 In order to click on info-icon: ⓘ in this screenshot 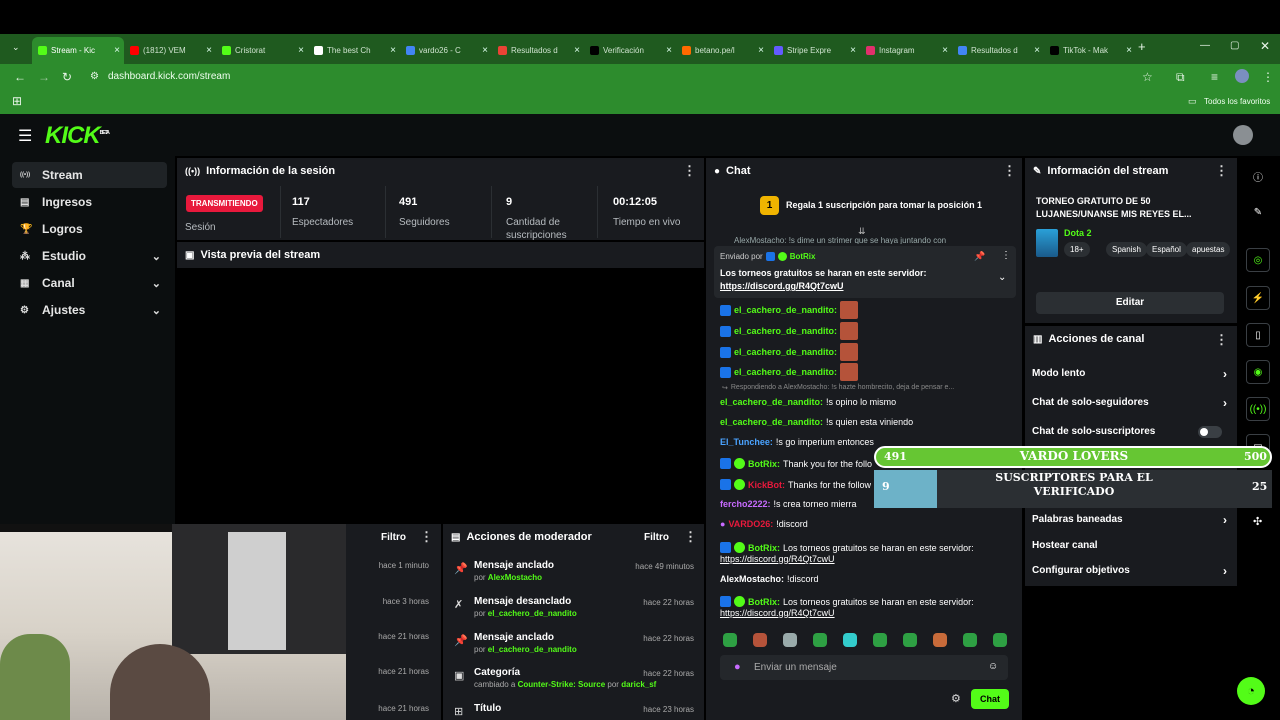, I will do `click(1258, 176)`.